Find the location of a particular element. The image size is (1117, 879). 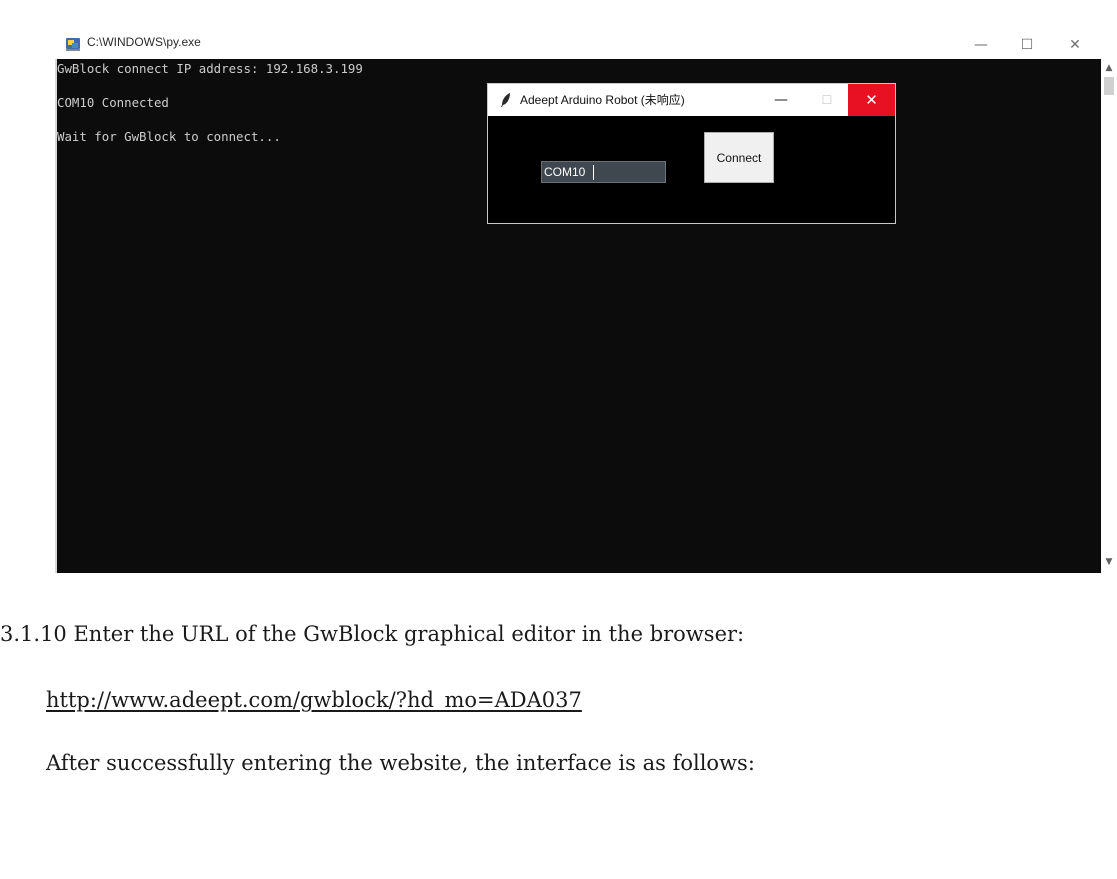

connect-label: Connect is located at coordinates (739, 157).